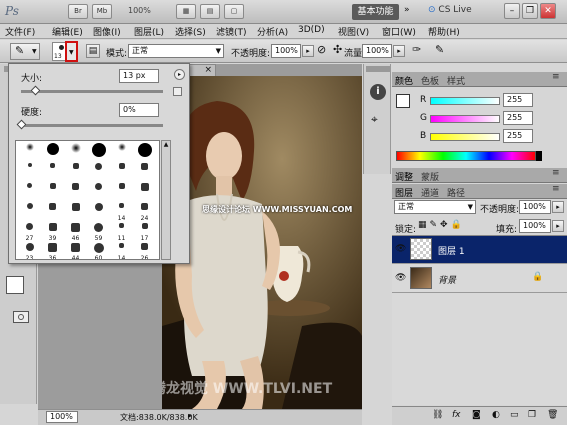  What do you see at coordinates (166, 200) in the screenshot?
I see `brush-grid-scrollbar: ▲` at bounding box center [166, 200].